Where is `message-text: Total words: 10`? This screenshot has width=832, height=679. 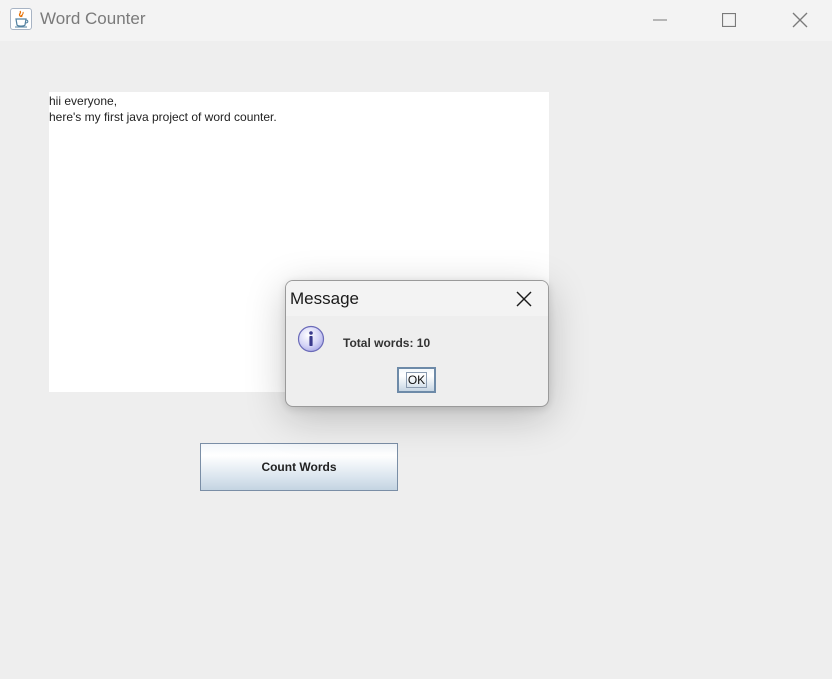
message-text: Total words: 10 is located at coordinates (387, 343).